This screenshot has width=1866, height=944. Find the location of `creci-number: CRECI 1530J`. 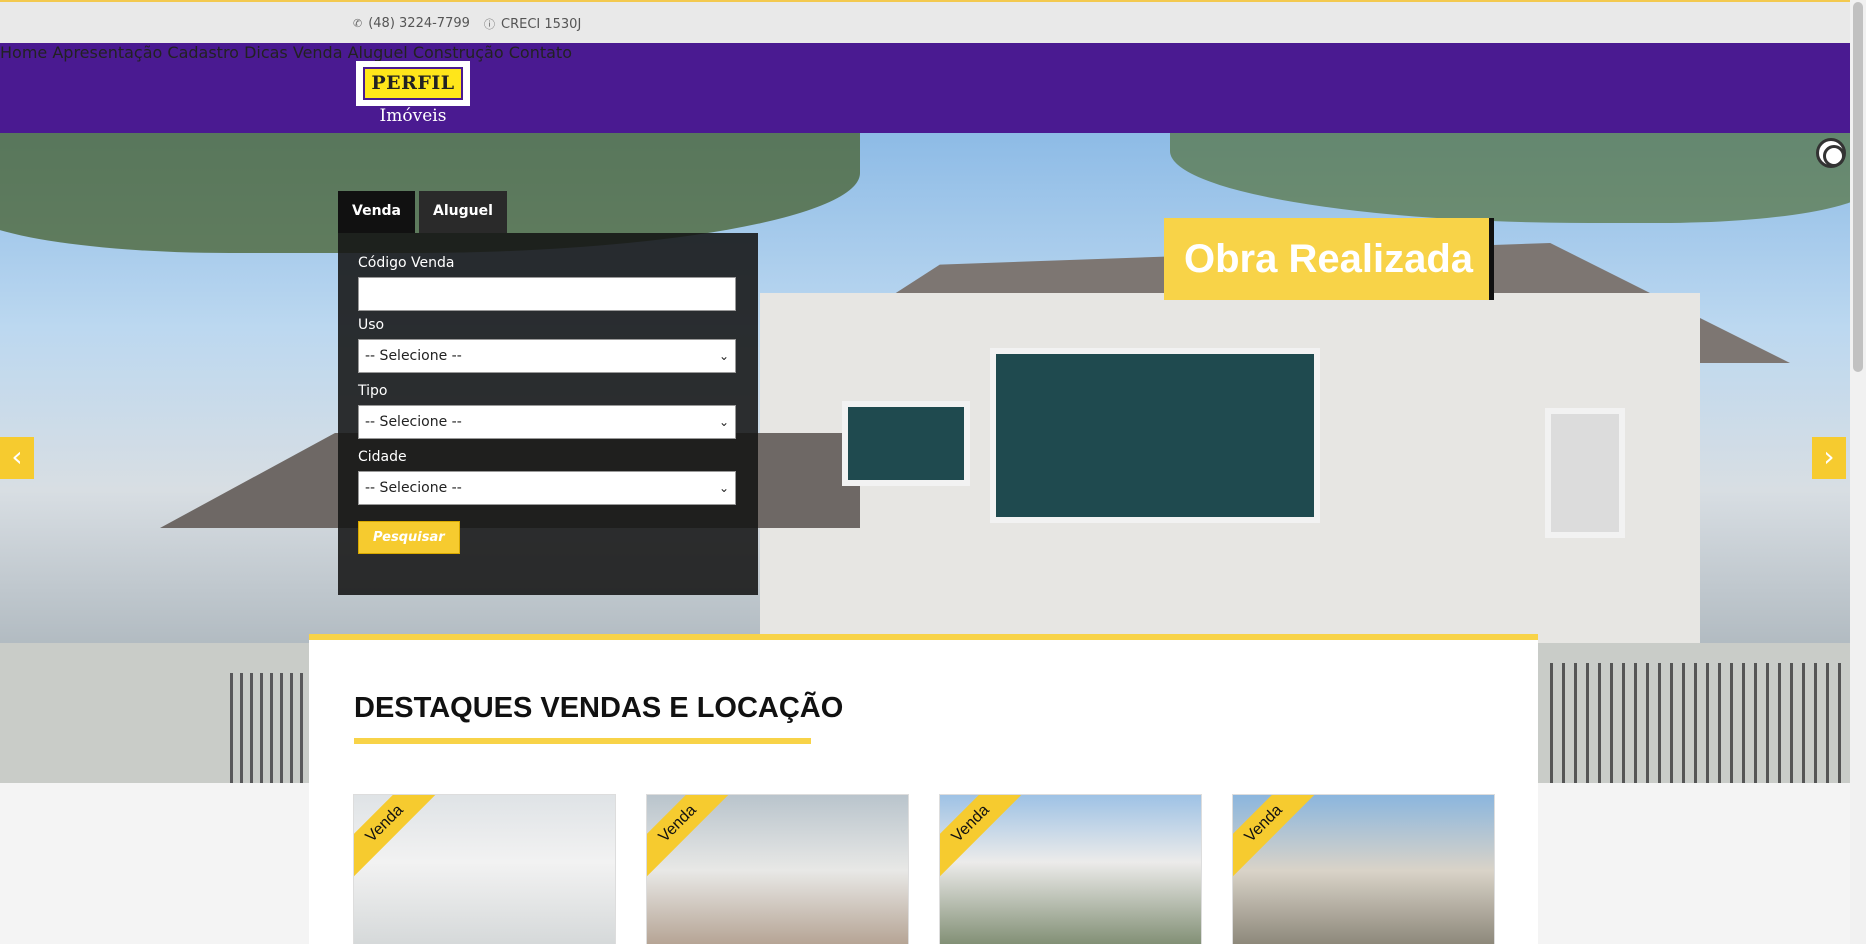

creci-number: CRECI 1530J is located at coordinates (541, 24).